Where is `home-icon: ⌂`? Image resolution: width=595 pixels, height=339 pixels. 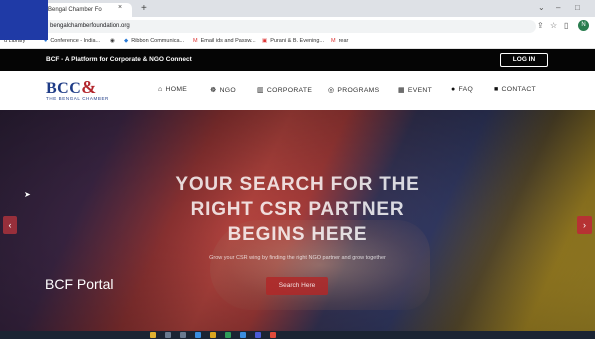
home-icon: ⌂ is located at coordinates (160, 89).